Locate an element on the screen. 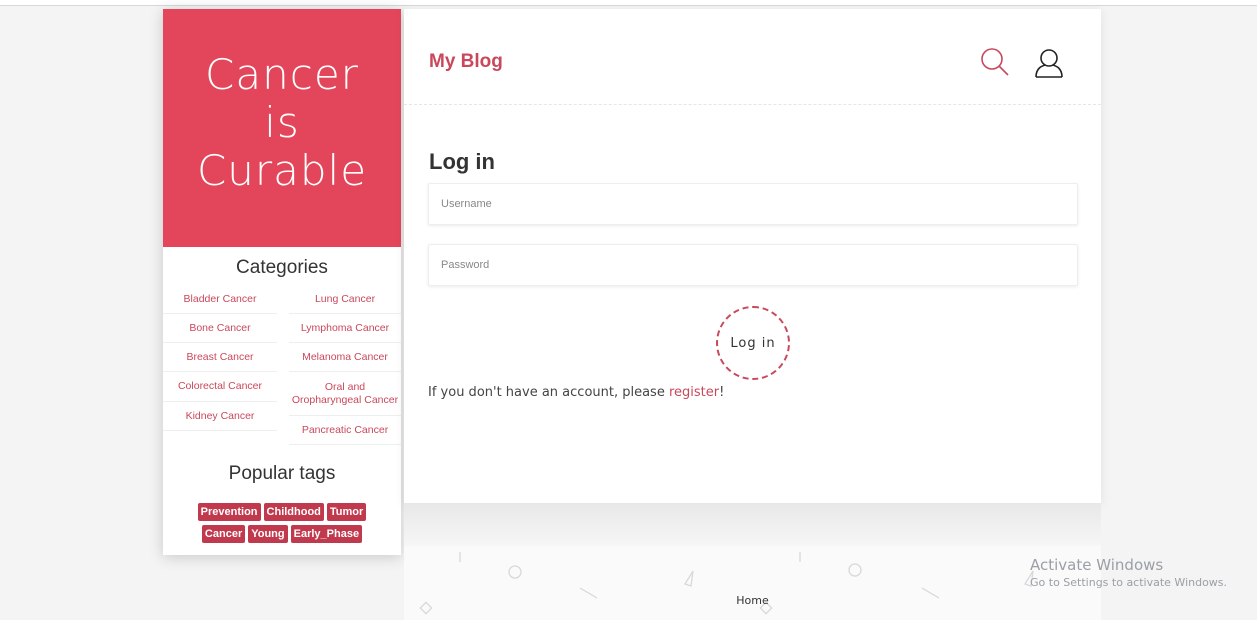 Image resolution: width=1257 pixels, height=620 pixels. login-button: Log in is located at coordinates (753, 343).